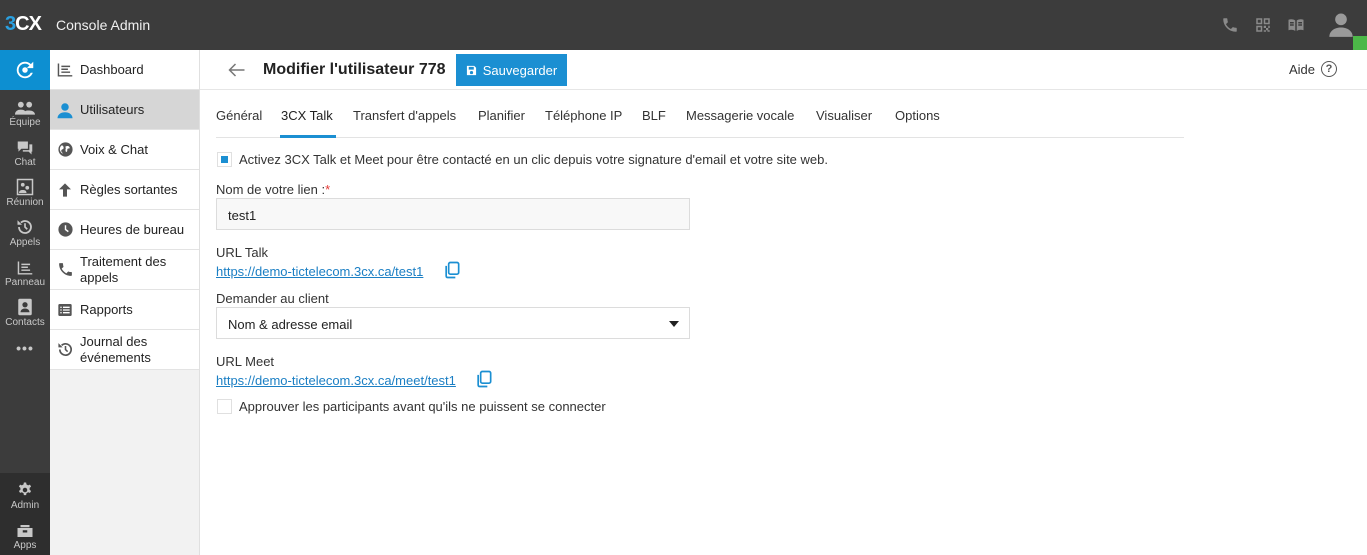 The width and height of the screenshot is (1367, 555). What do you see at coordinates (404, 123) in the screenshot?
I see `tab-transfert-appels: Transfert d'appels` at bounding box center [404, 123].